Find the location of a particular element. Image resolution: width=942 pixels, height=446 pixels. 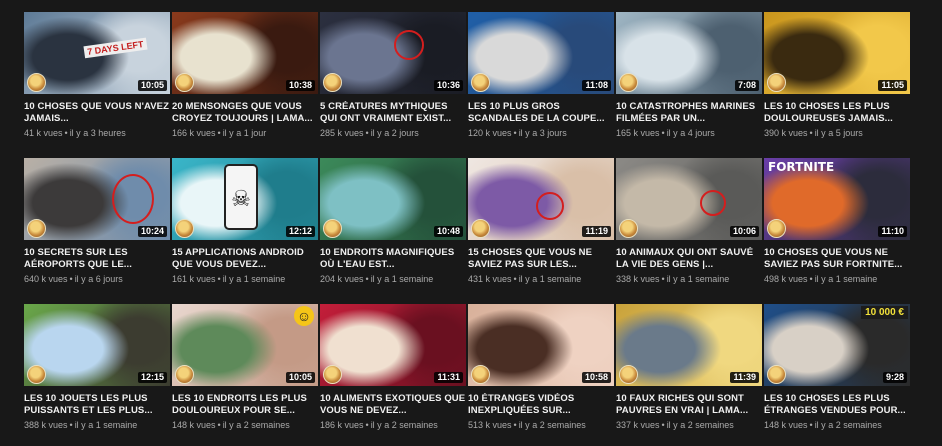

video-meta: 41 k vues • il y a 3 heures is located at coordinates (97, 133).